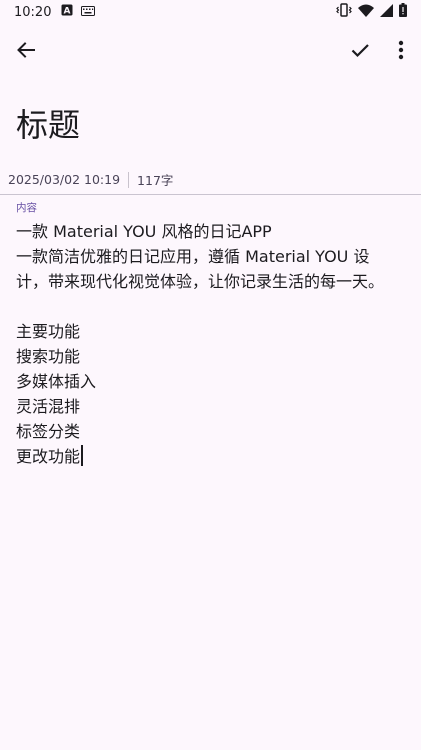 The height and width of the screenshot is (750, 421). Describe the element at coordinates (144, 231) in the screenshot. I see `content-line: 一款 Material YOU 风格的日记APP` at that location.